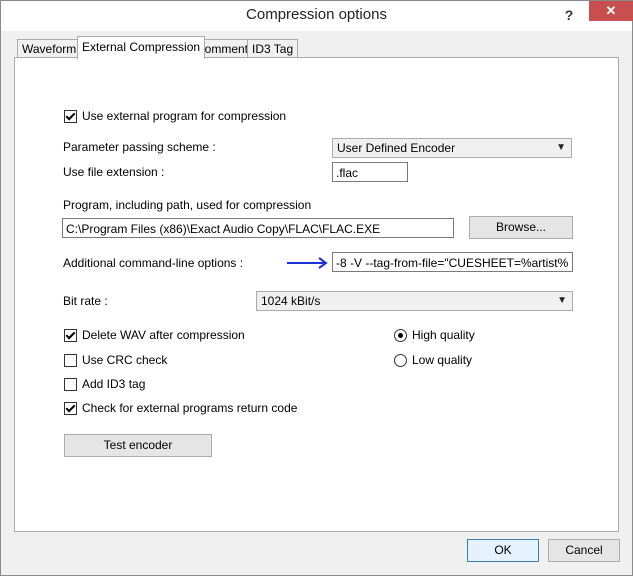  I want to click on file-ext-input: .flac, so click(370, 172).